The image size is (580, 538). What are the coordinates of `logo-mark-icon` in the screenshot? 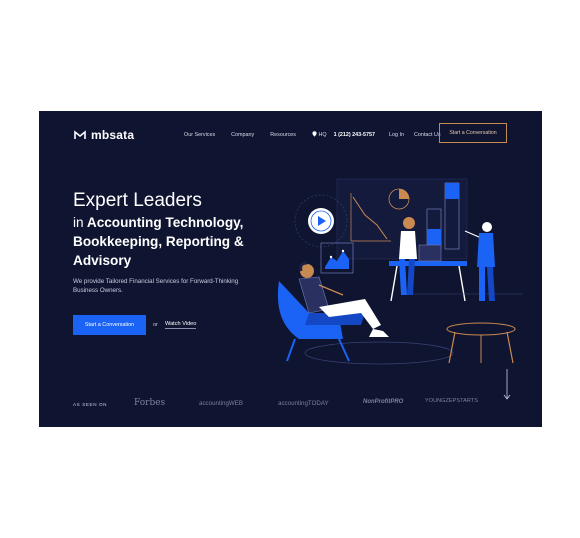 It's located at (80, 134).